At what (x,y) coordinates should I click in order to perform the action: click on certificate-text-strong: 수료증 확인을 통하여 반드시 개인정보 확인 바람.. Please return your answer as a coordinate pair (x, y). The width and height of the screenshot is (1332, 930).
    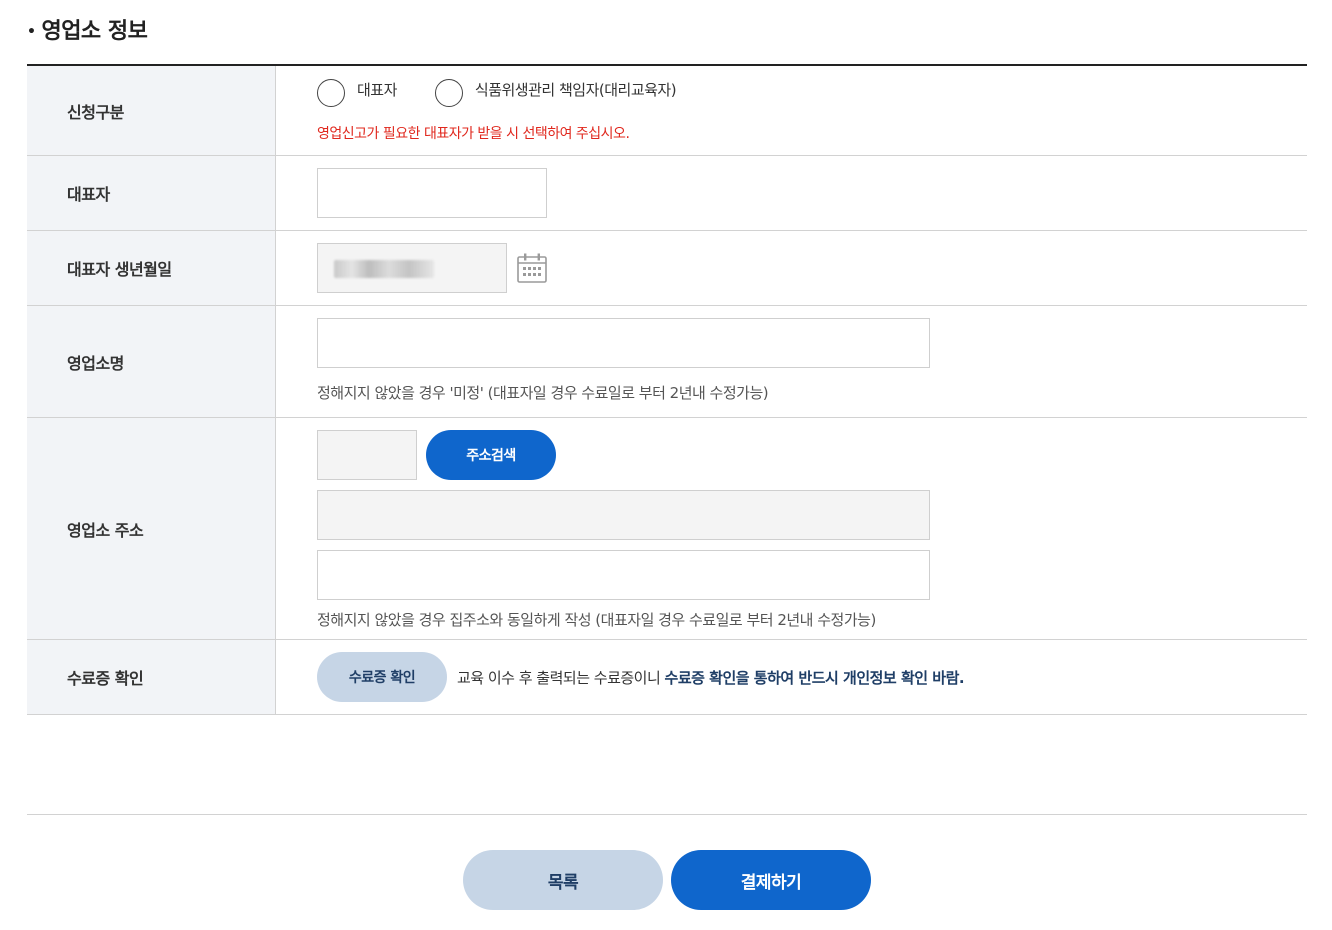
    Looking at the image, I should click on (814, 677).